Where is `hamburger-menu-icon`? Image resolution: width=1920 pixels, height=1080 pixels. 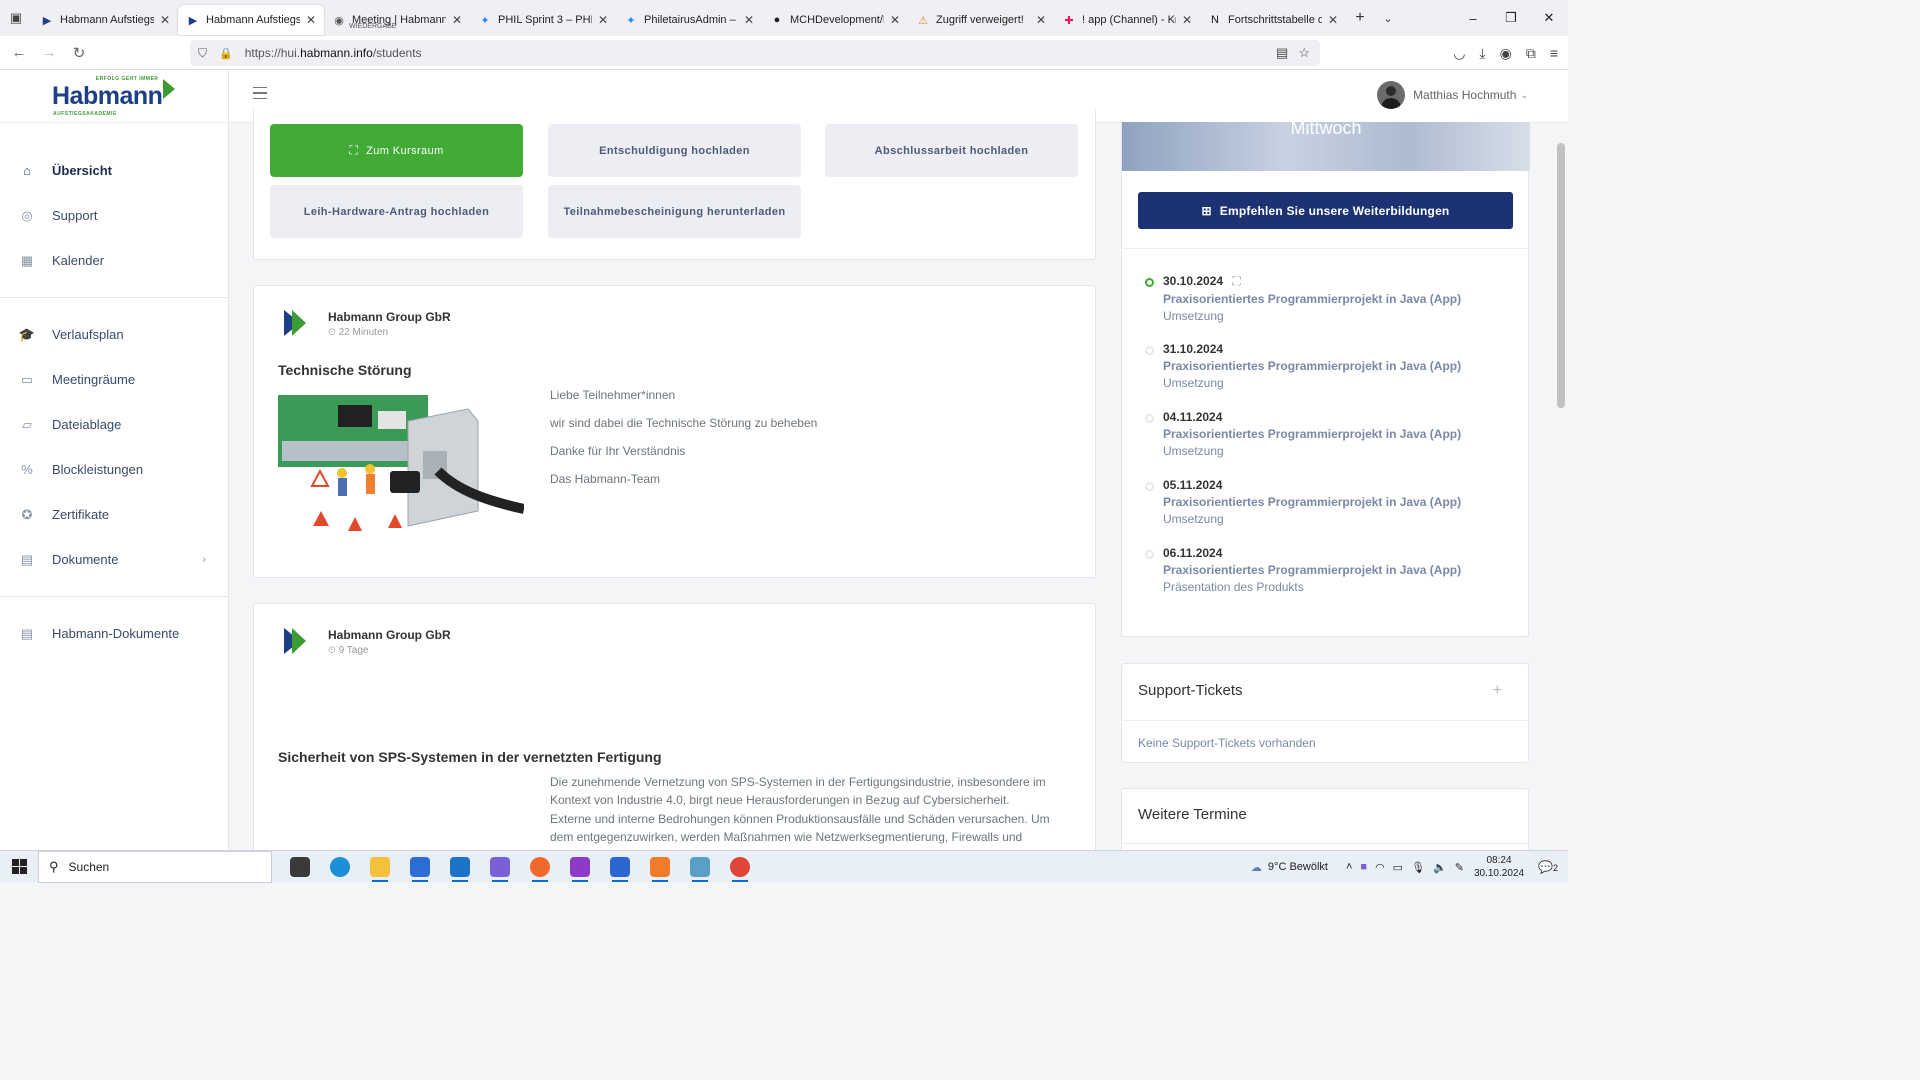
hamburger-menu-icon is located at coordinates (260, 93).